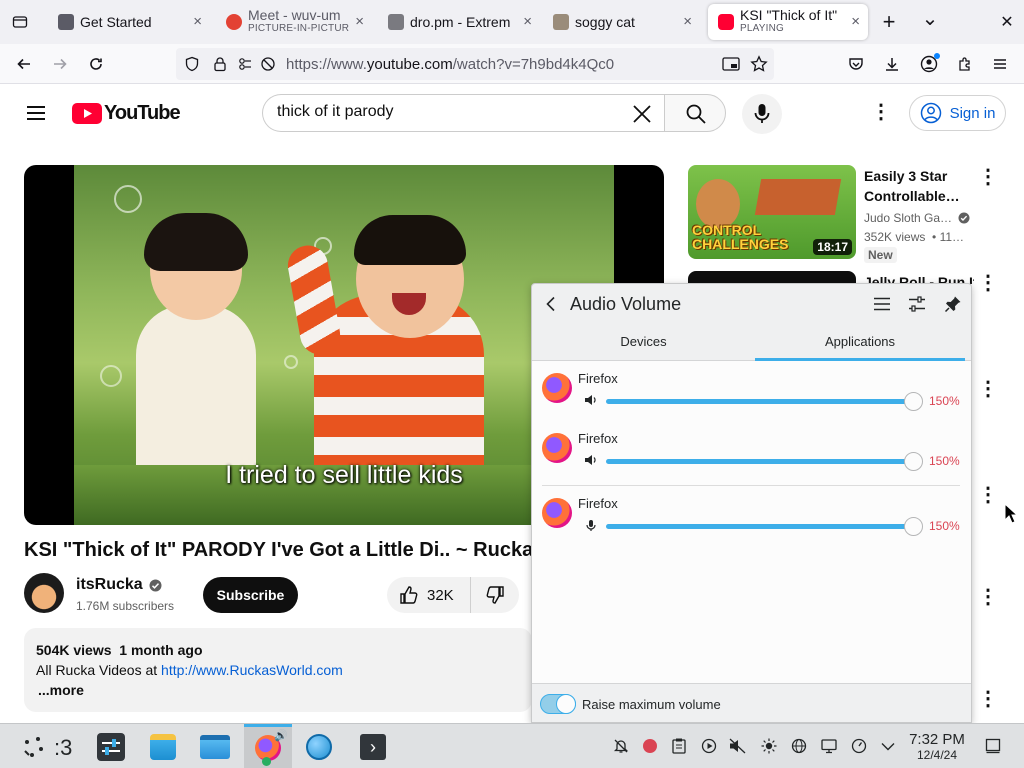 Image resolution: width=1024 pixels, height=768 pixels. I want to click on permissions-icon, so click(248, 64).